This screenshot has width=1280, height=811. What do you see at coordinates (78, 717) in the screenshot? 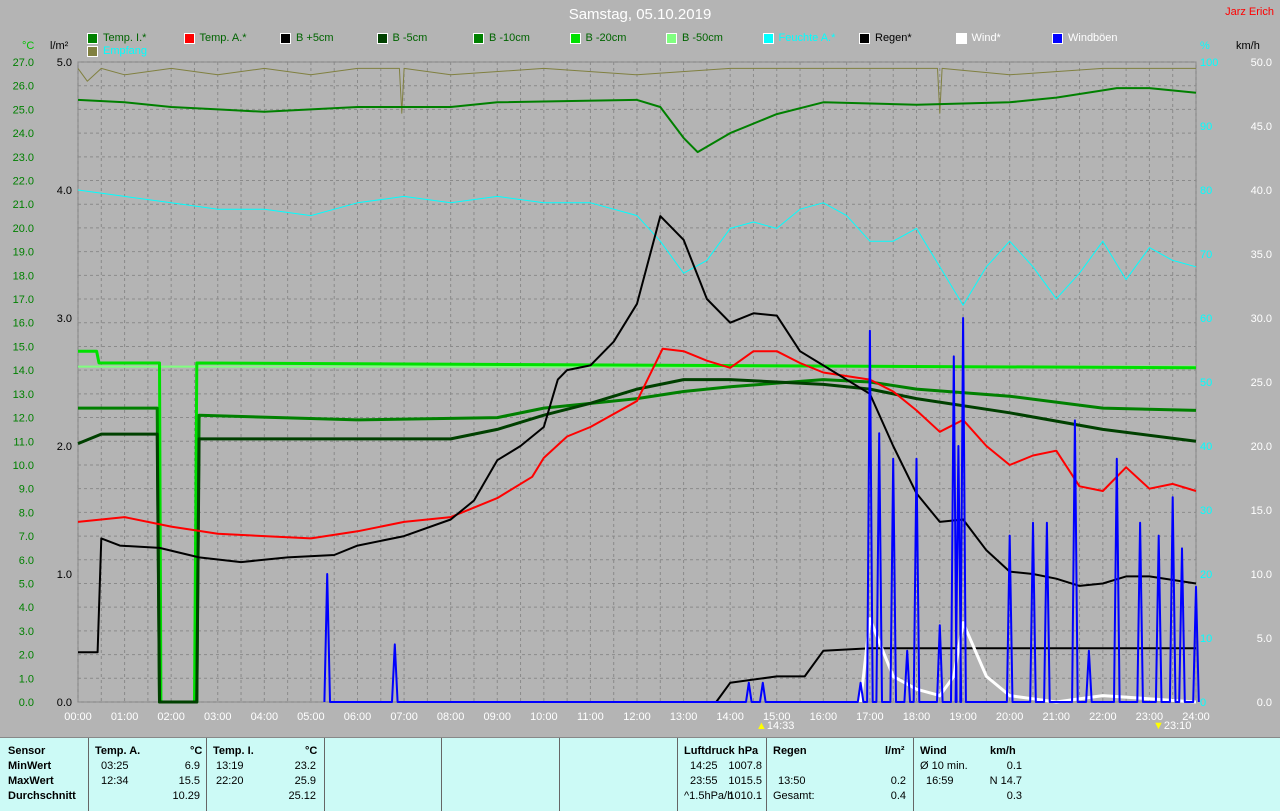
I see `tick-label-time: 00:00` at bounding box center [78, 717].